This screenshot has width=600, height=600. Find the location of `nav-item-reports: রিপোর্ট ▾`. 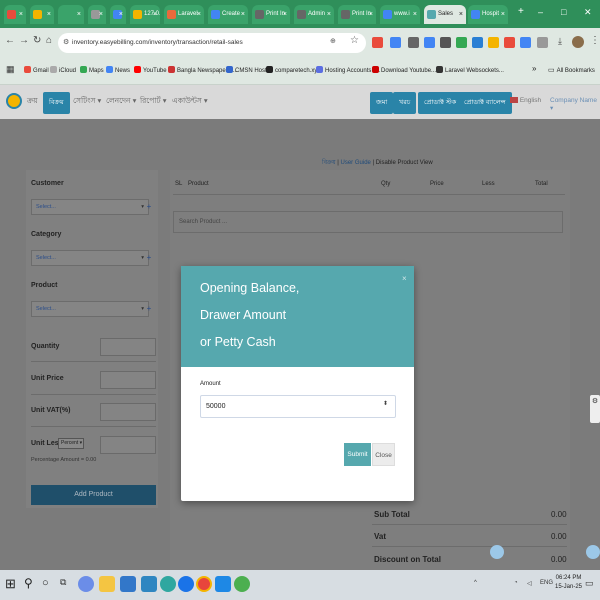

nav-item-reports: রিপোর্ট ▾ is located at coordinates (153, 102).